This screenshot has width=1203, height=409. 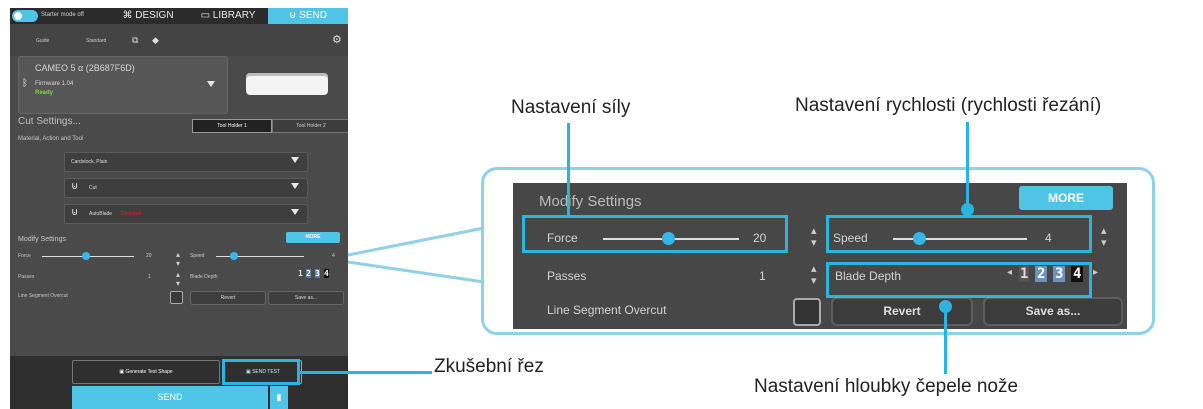 What do you see at coordinates (416, 241) in the screenshot?
I see `zoom-connector-top` at bounding box center [416, 241].